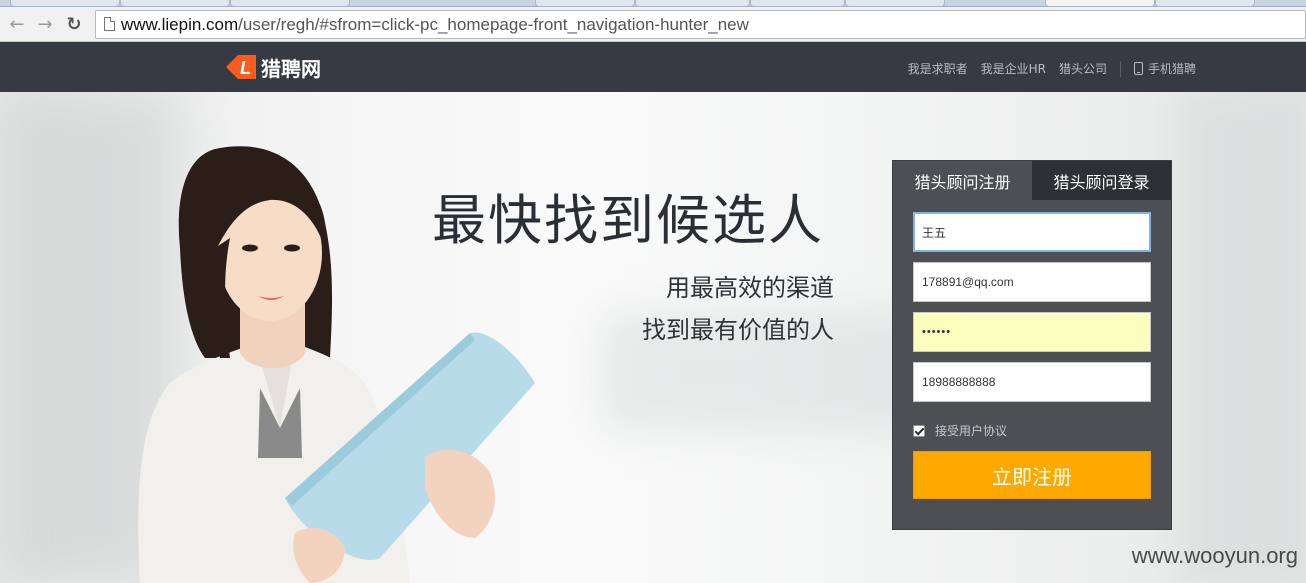 The image size is (1306, 583). I want to click on mobile-phone-icon, so click(1138, 68).